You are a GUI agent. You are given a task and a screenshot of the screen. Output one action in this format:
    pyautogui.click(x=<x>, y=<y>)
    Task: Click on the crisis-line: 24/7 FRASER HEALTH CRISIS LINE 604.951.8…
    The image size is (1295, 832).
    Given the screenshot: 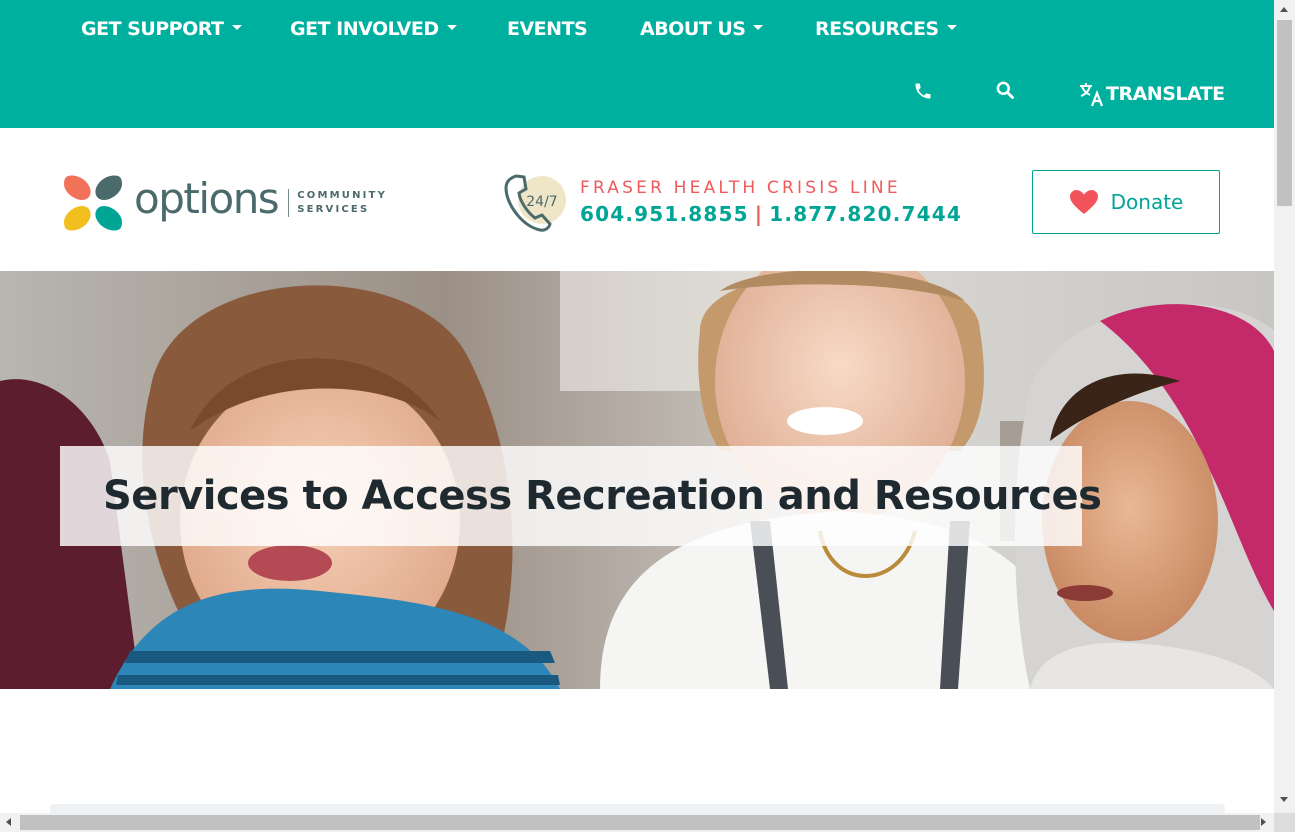 What is the action you would take?
    pyautogui.click(x=732, y=202)
    